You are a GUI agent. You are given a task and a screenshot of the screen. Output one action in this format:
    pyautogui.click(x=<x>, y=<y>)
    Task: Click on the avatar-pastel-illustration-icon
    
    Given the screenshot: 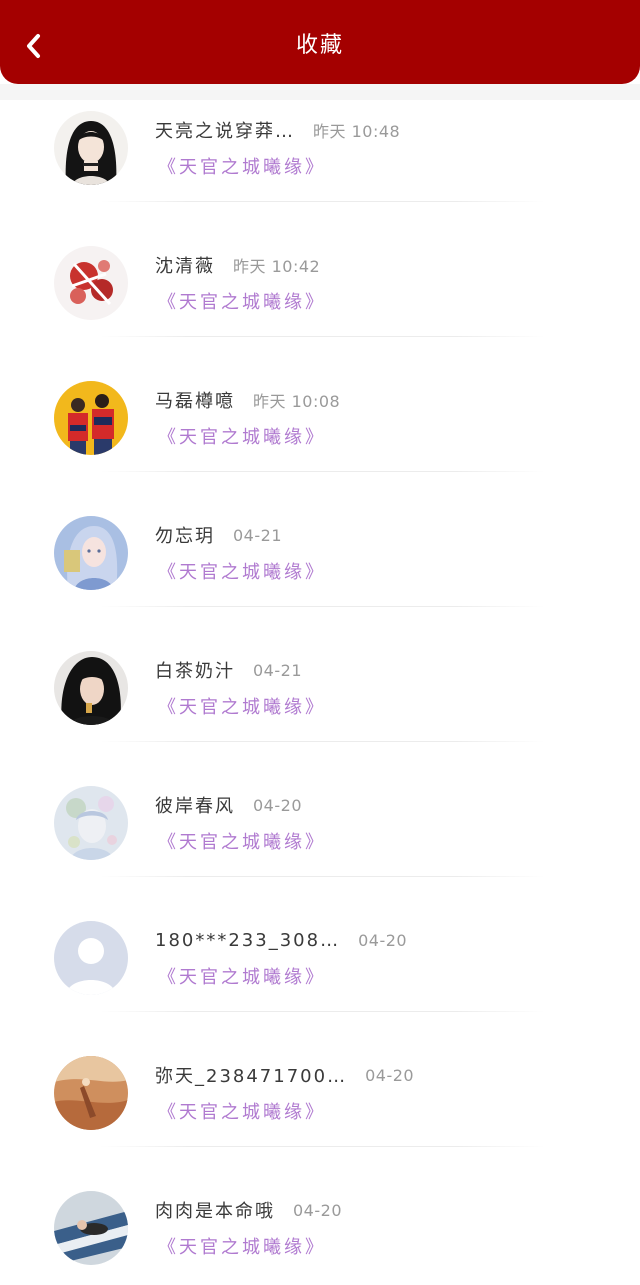 What is the action you would take?
    pyautogui.click(x=91, y=823)
    